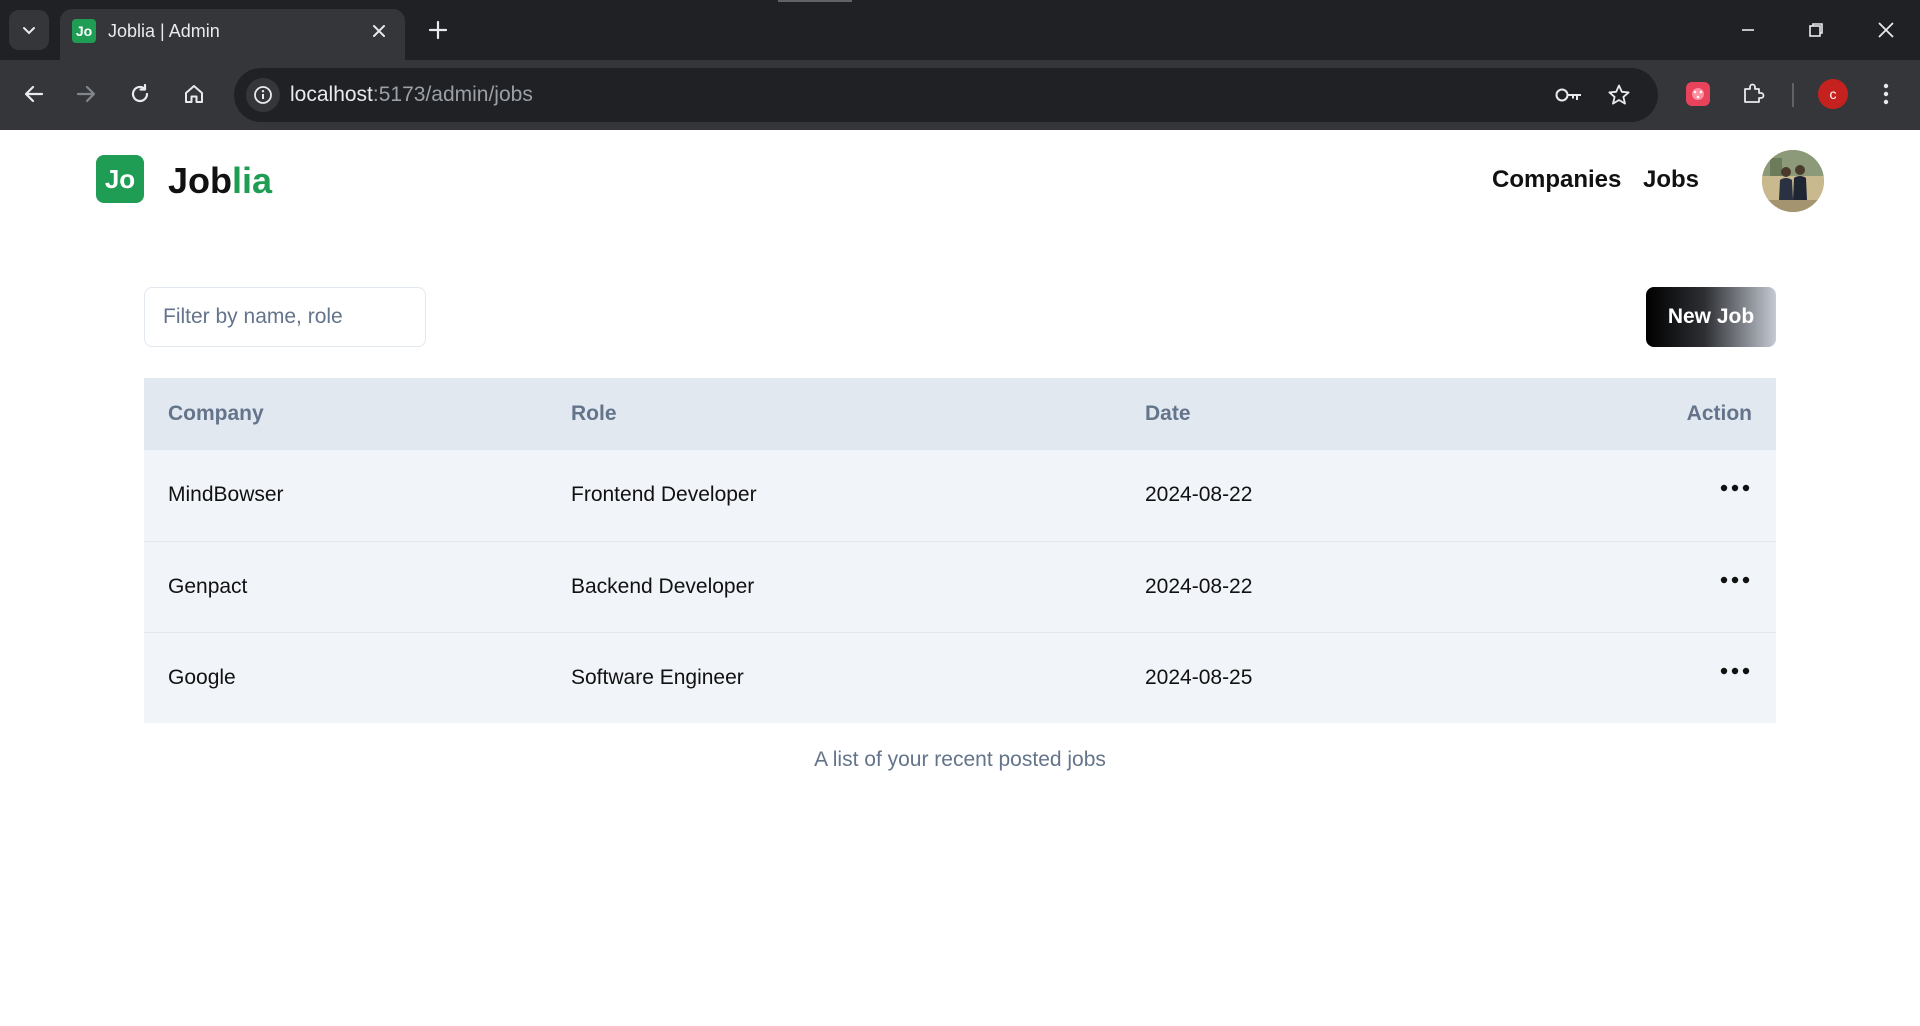 This screenshot has height=1026, width=1920. What do you see at coordinates (345, 496) in the screenshot?
I see `cell-company: MindBowser` at bounding box center [345, 496].